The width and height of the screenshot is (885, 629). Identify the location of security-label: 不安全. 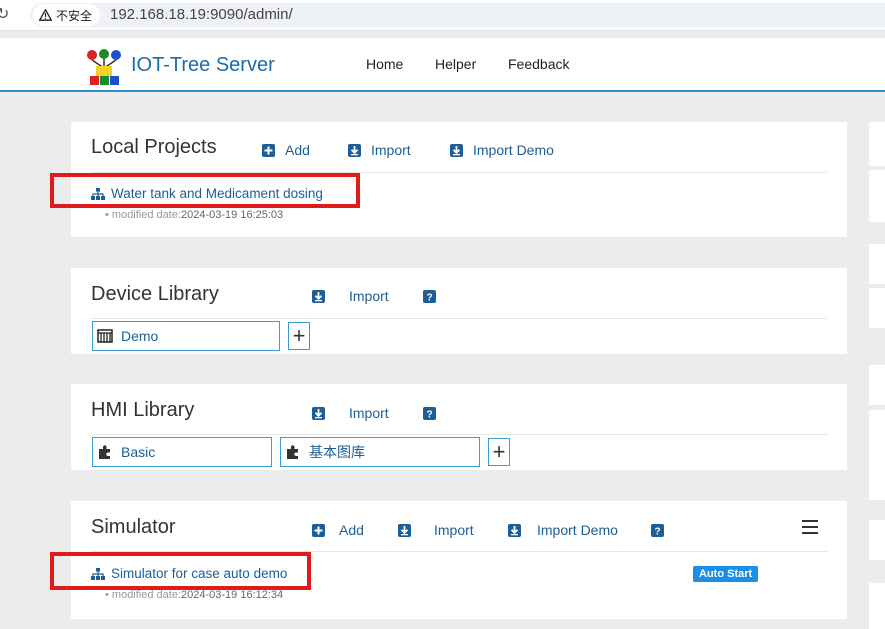
(74, 15).